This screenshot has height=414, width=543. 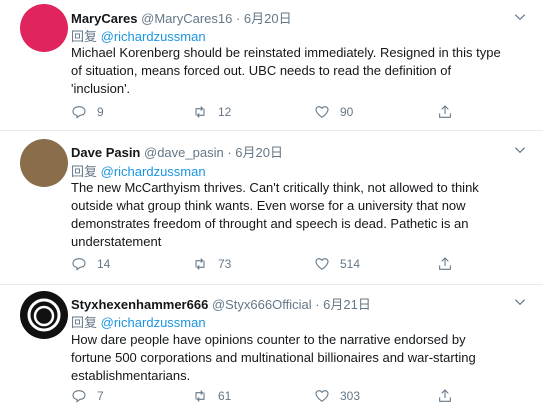 I want to click on tweet-header: Dave Pasin @dave_pasin · 6月20日, so click(x=177, y=151).